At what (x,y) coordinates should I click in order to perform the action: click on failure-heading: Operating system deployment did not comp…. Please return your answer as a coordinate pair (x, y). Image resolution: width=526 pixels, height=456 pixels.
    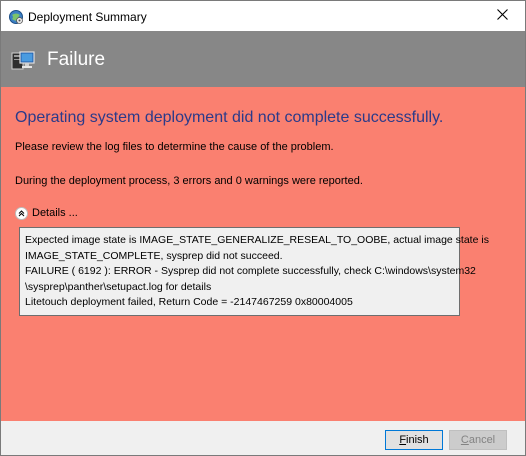
    Looking at the image, I should click on (229, 117).